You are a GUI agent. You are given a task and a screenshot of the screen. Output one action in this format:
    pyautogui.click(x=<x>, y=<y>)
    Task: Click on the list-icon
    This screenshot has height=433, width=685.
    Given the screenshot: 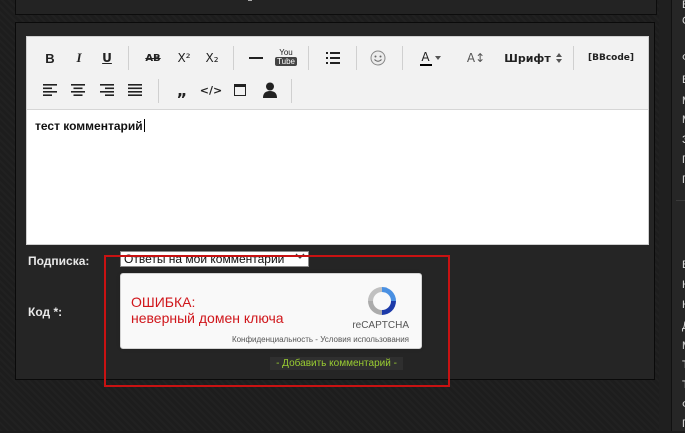 What is the action you would take?
    pyautogui.click(x=333, y=58)
    